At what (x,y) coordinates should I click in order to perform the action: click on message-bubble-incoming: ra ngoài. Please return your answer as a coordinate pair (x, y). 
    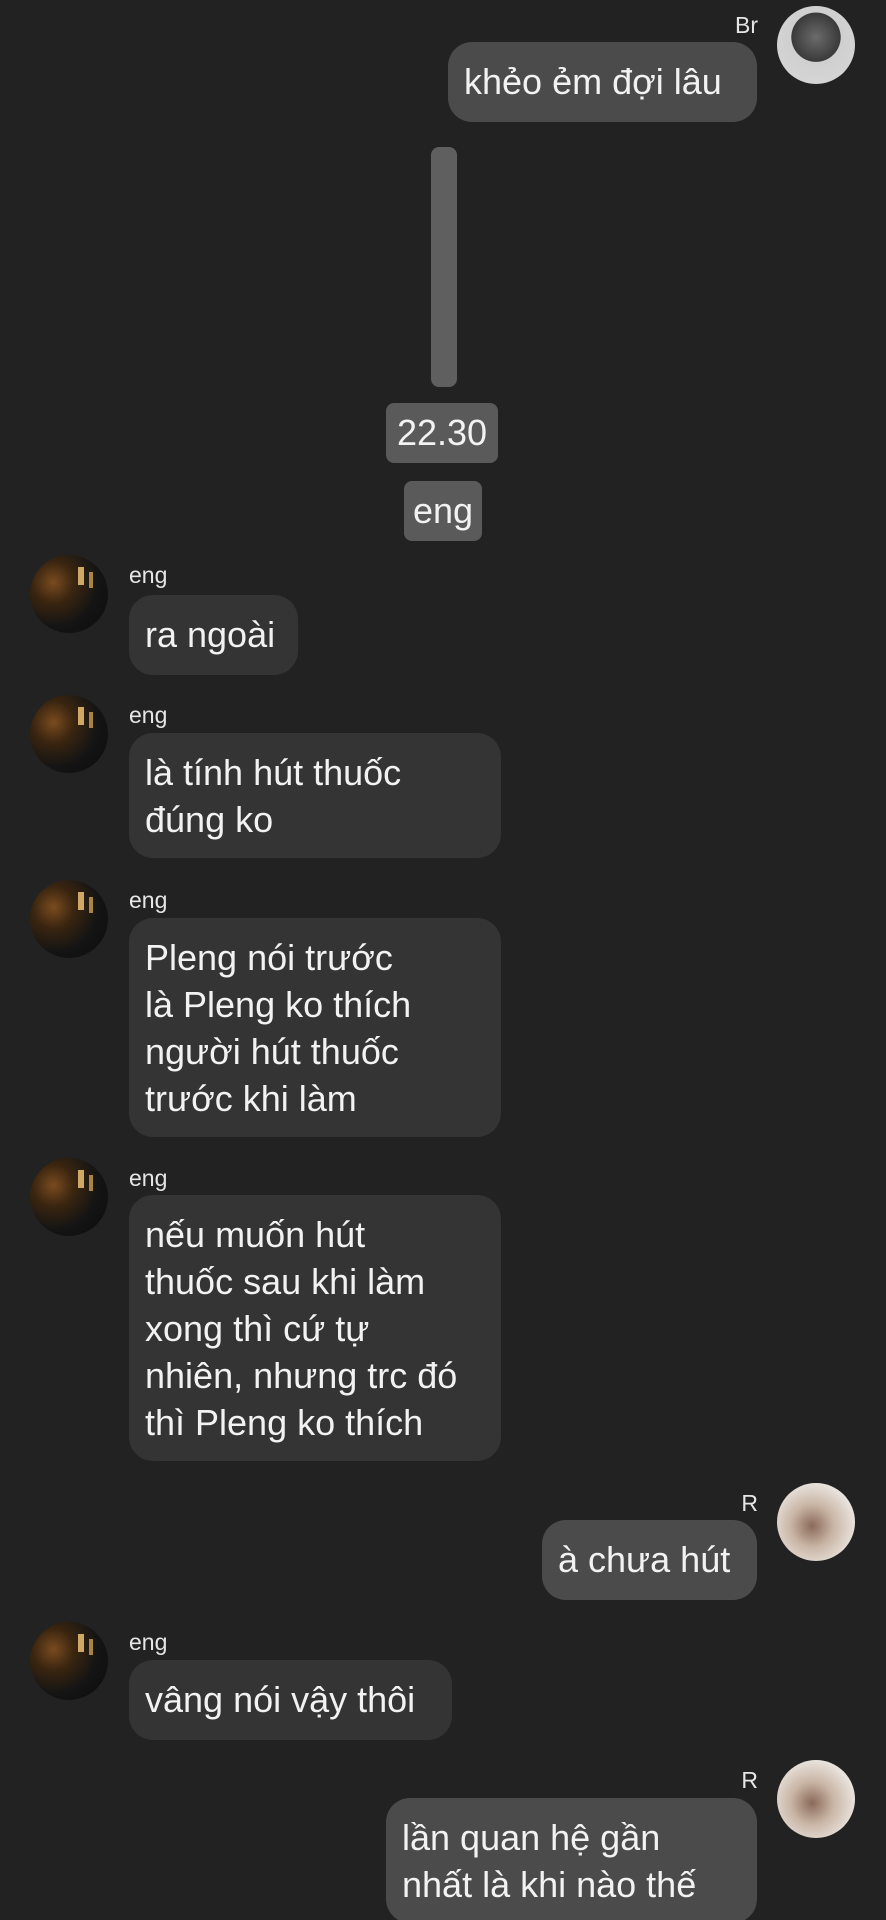
    Looking at the image, I should click on (213, 635).